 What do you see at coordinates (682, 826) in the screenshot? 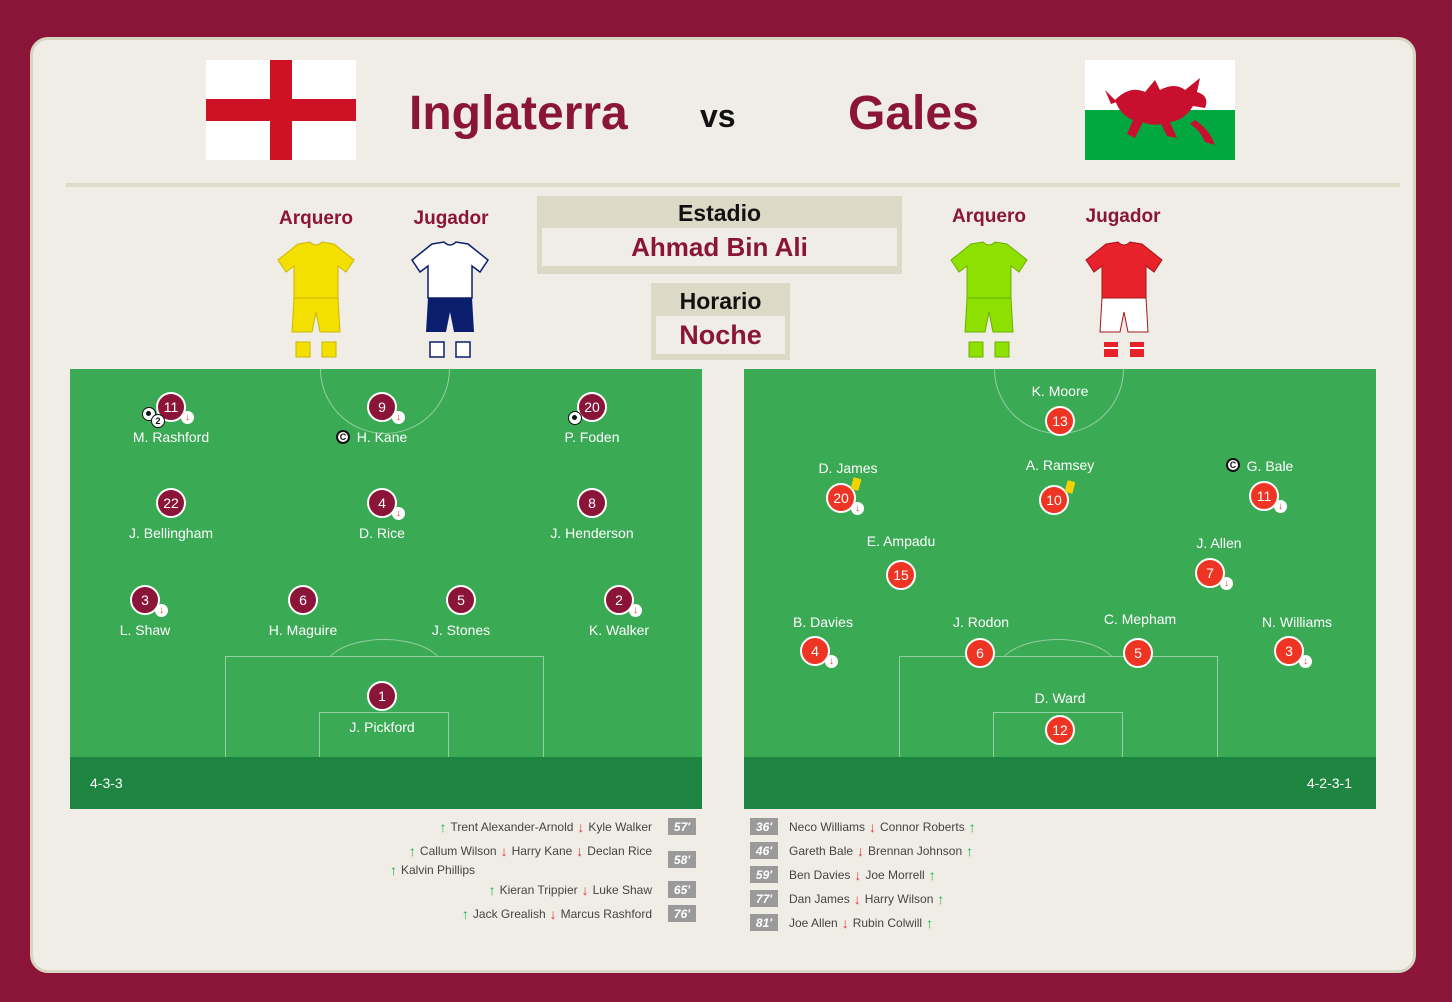
I see `sub-minute-badge: 57'` at bounding box center [682, 826].